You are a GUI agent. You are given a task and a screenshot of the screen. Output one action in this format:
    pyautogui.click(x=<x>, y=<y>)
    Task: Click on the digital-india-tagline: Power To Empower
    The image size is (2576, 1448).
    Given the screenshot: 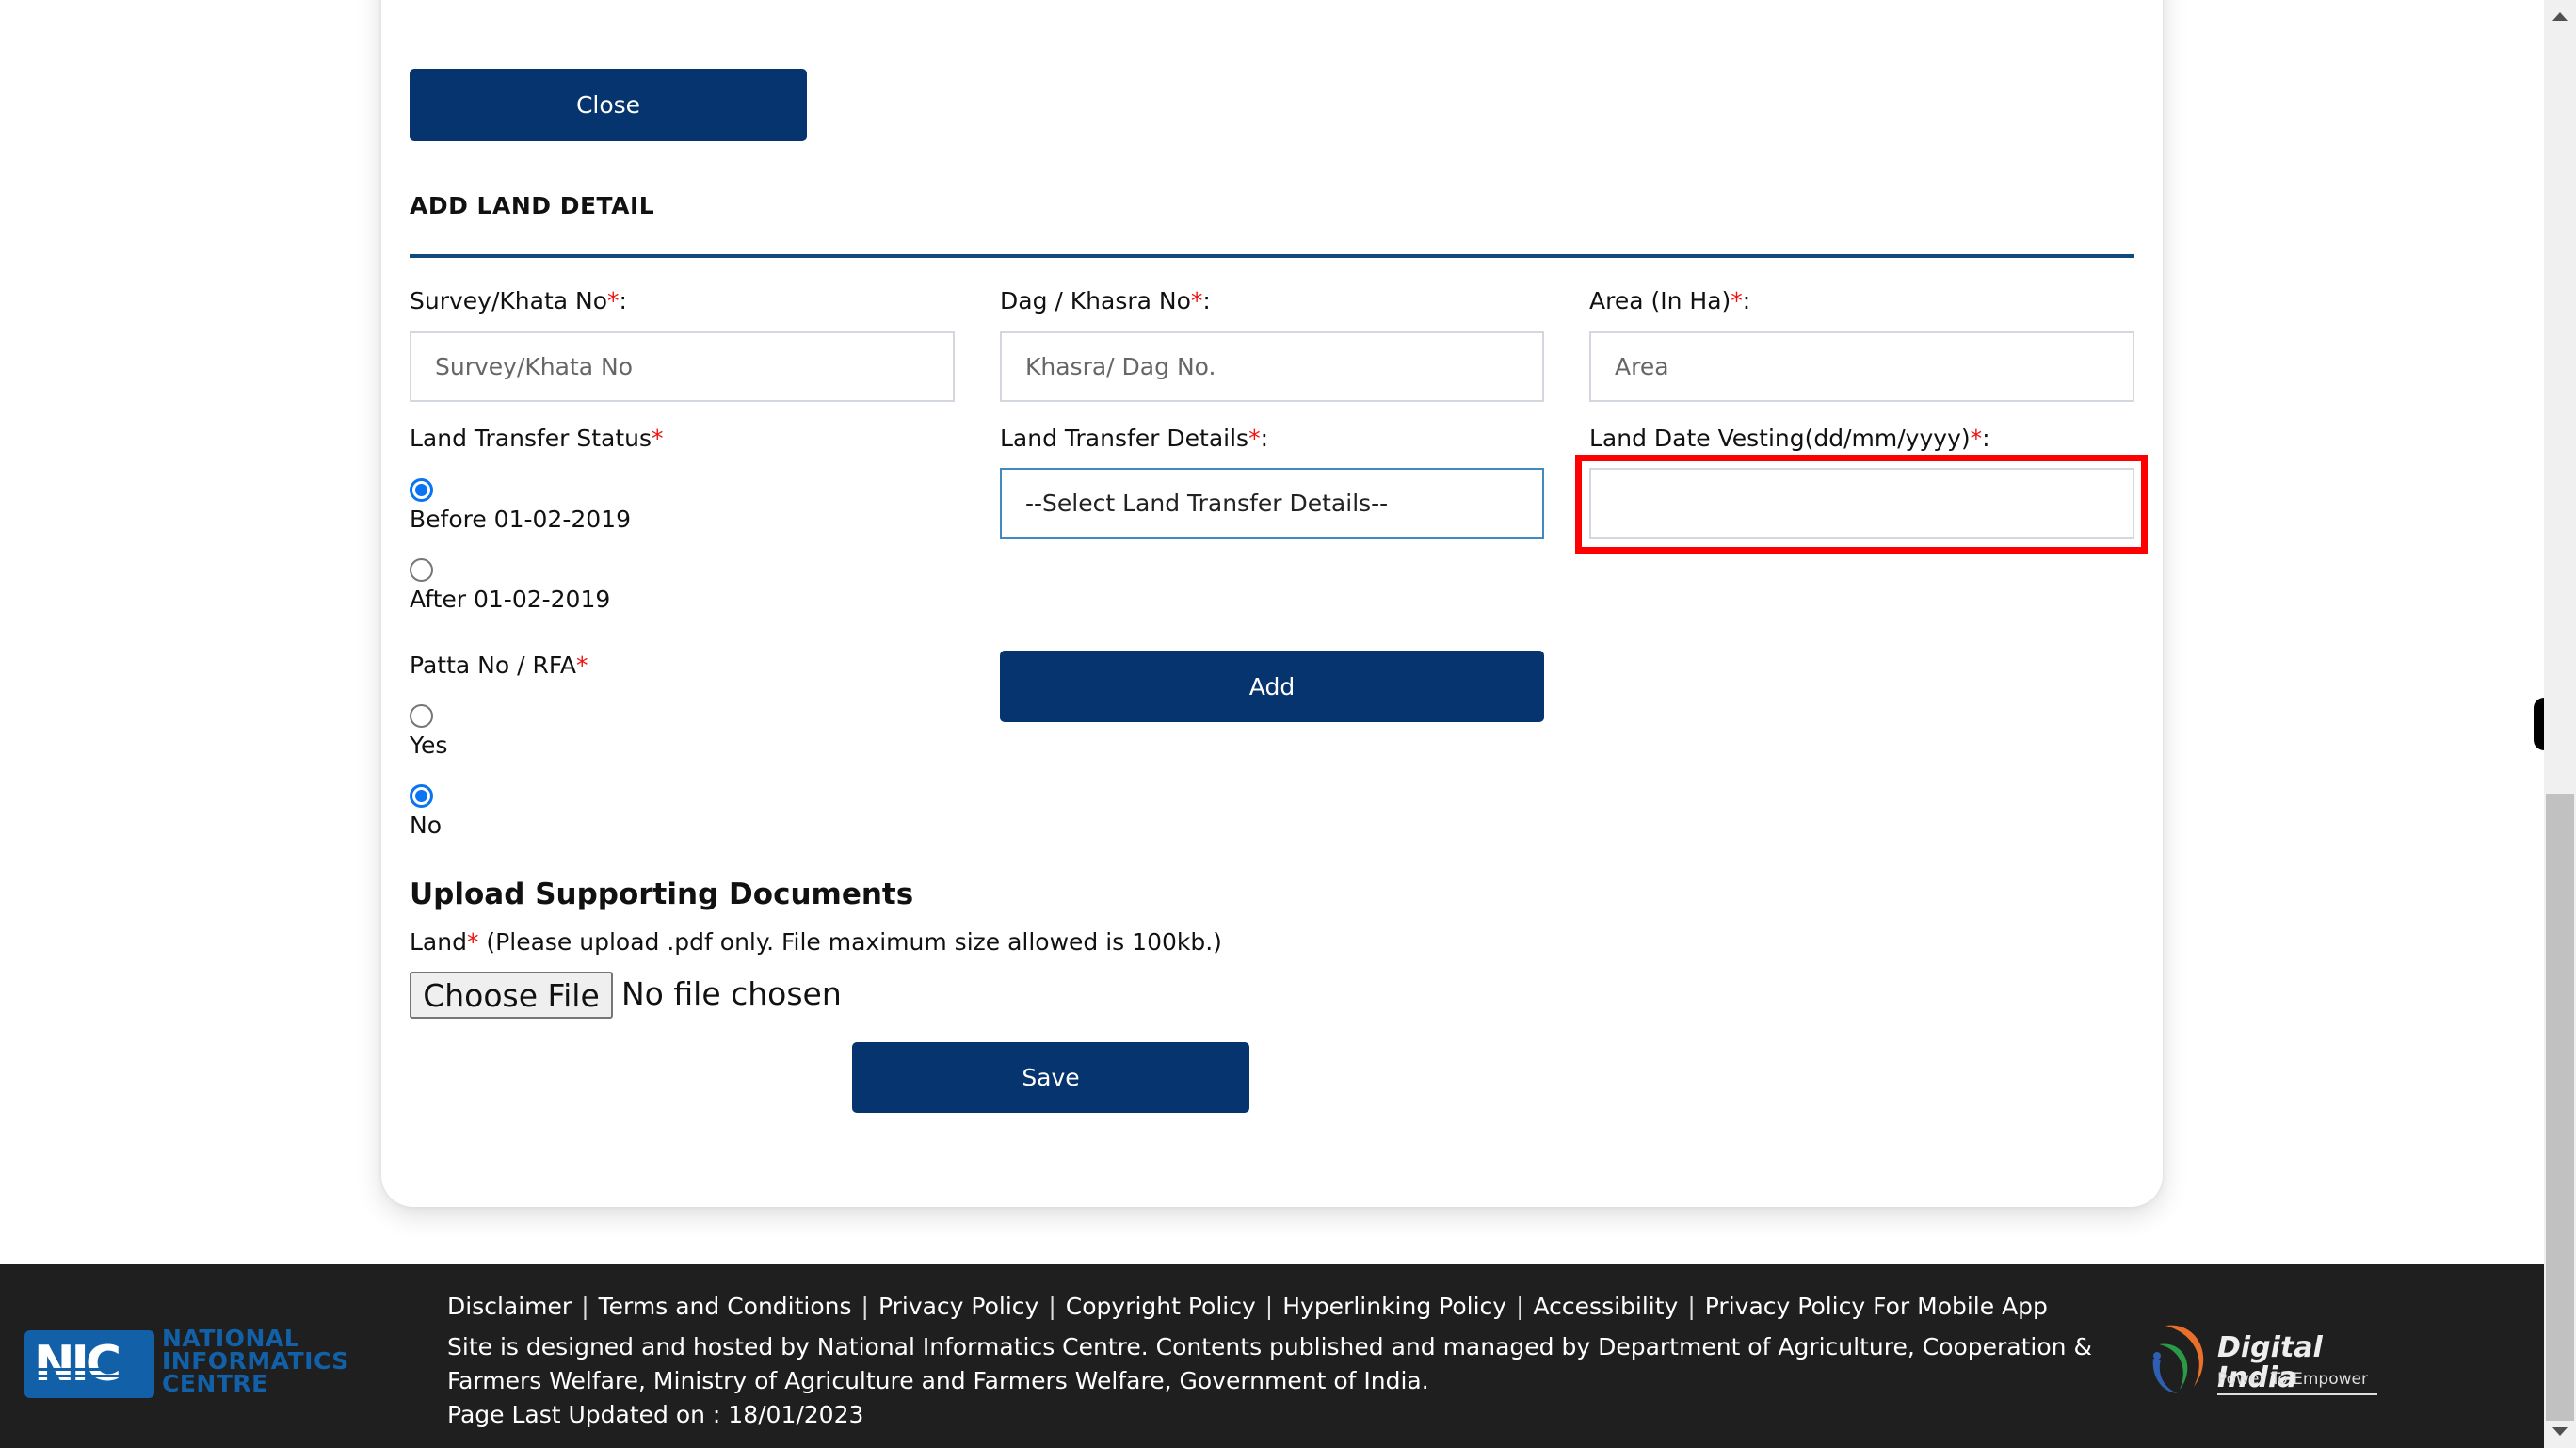 What is the action you would take?
    pyautogui.click(x=2292, y=1380)
    